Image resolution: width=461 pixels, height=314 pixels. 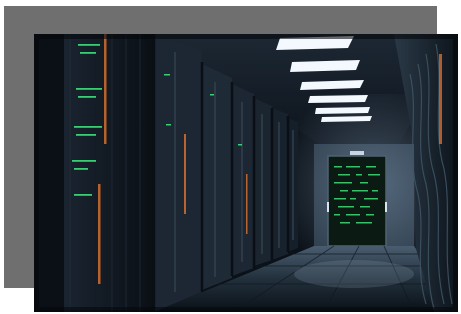 I want to click on floor-reflection, so click(x=354, y=274).